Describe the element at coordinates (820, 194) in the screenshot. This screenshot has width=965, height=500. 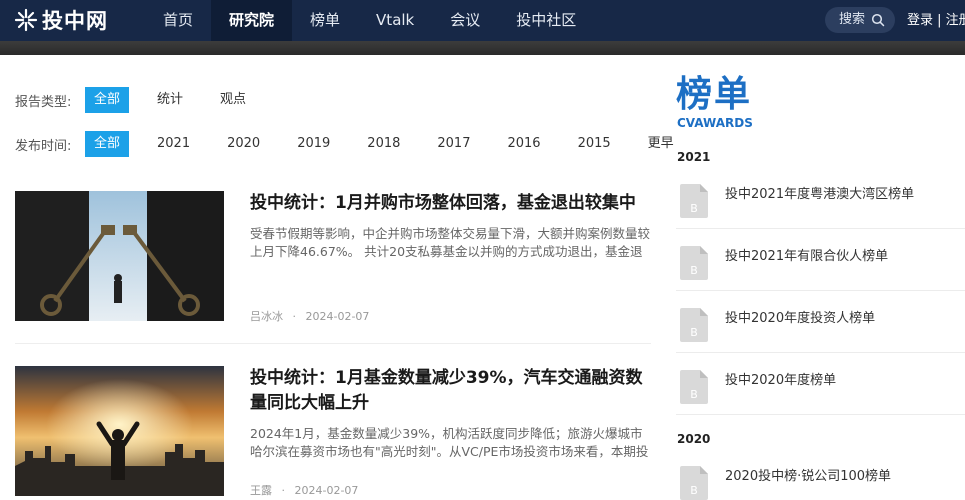
I see `ranking-title: 投中2021年度粤港澳大湾区榜单` at that location.